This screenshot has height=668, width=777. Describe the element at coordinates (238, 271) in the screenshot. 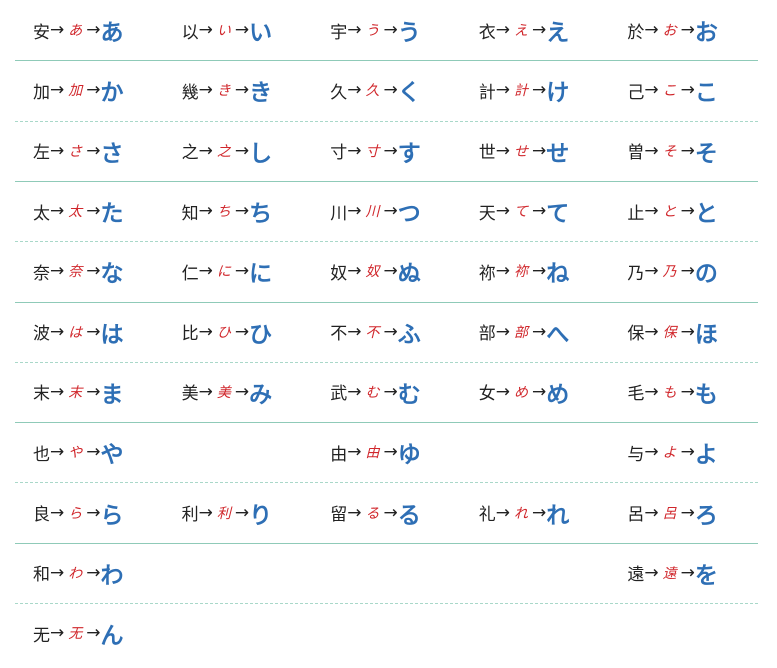

I see `kana-cell: 仁 → に → に` at that location.